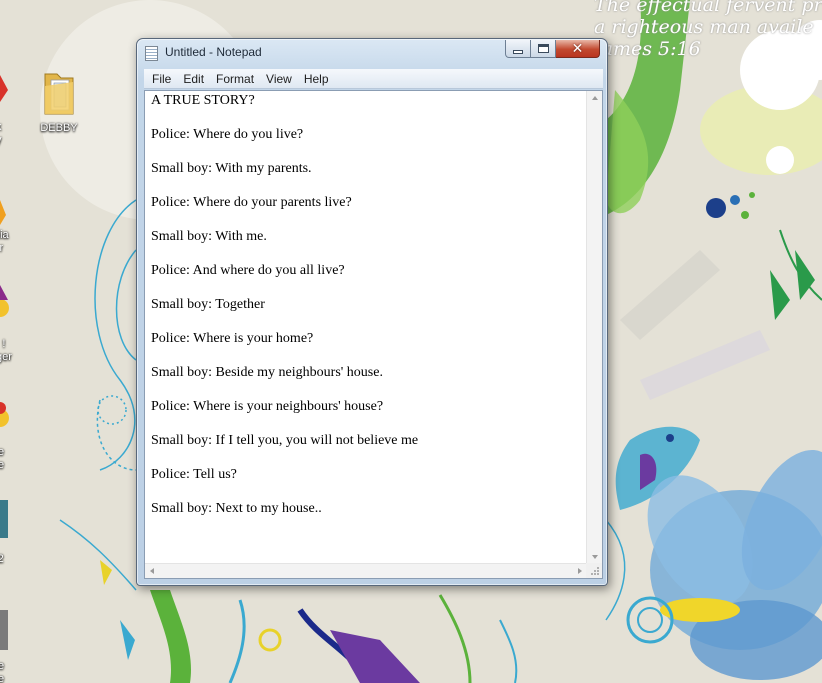 Image resolution: width=822 pixels, height=683 pixels. I want to click on text-line: Small boy: Beside my neighbours' house., so click(267, 372).